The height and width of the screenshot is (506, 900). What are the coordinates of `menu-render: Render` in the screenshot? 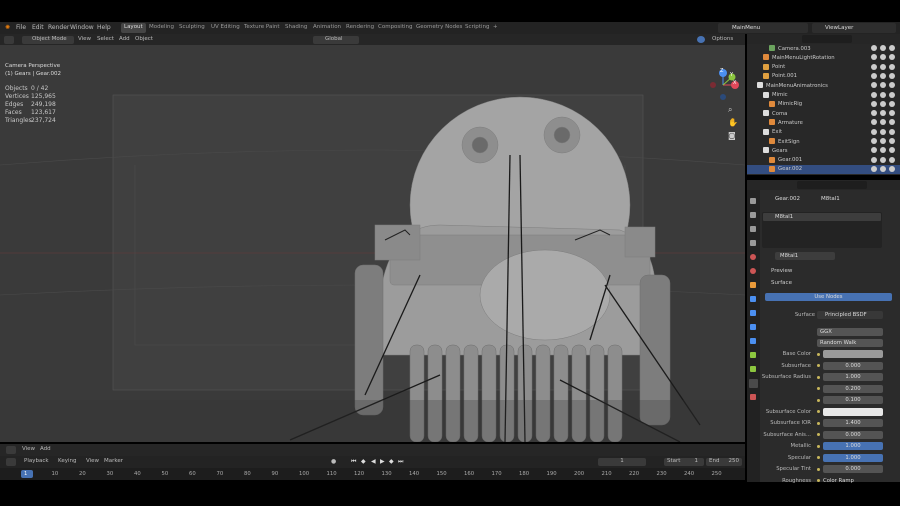 It's located at (58, 27).